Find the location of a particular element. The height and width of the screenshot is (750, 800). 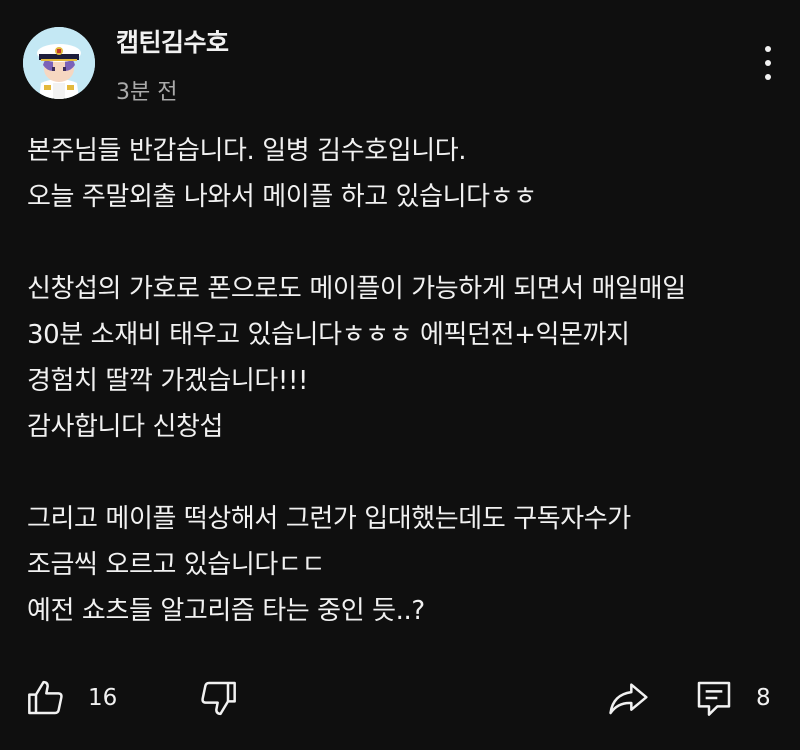

post-line: 예전 쇼츠들 알고리즘 타는 중인 듯..? is located at coordinates (226, 611).